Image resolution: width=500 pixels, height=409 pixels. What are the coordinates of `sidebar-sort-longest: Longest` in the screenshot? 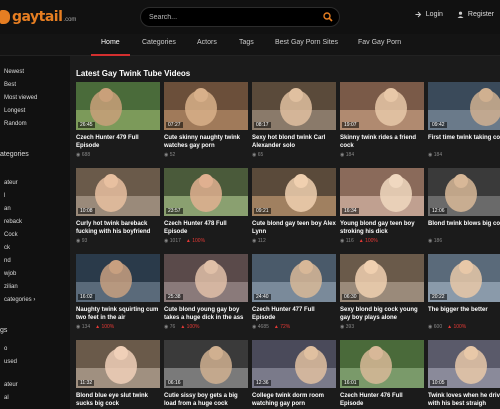 It's located at (14, 111).